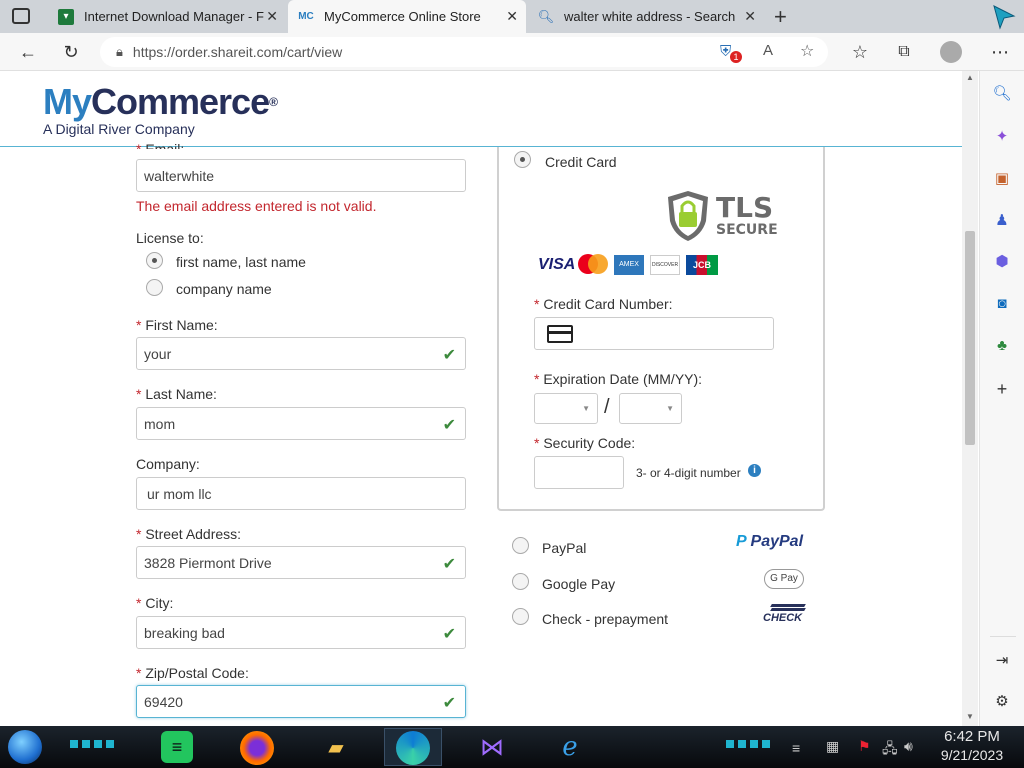  I want to click on check-radio, so click(520, 616).